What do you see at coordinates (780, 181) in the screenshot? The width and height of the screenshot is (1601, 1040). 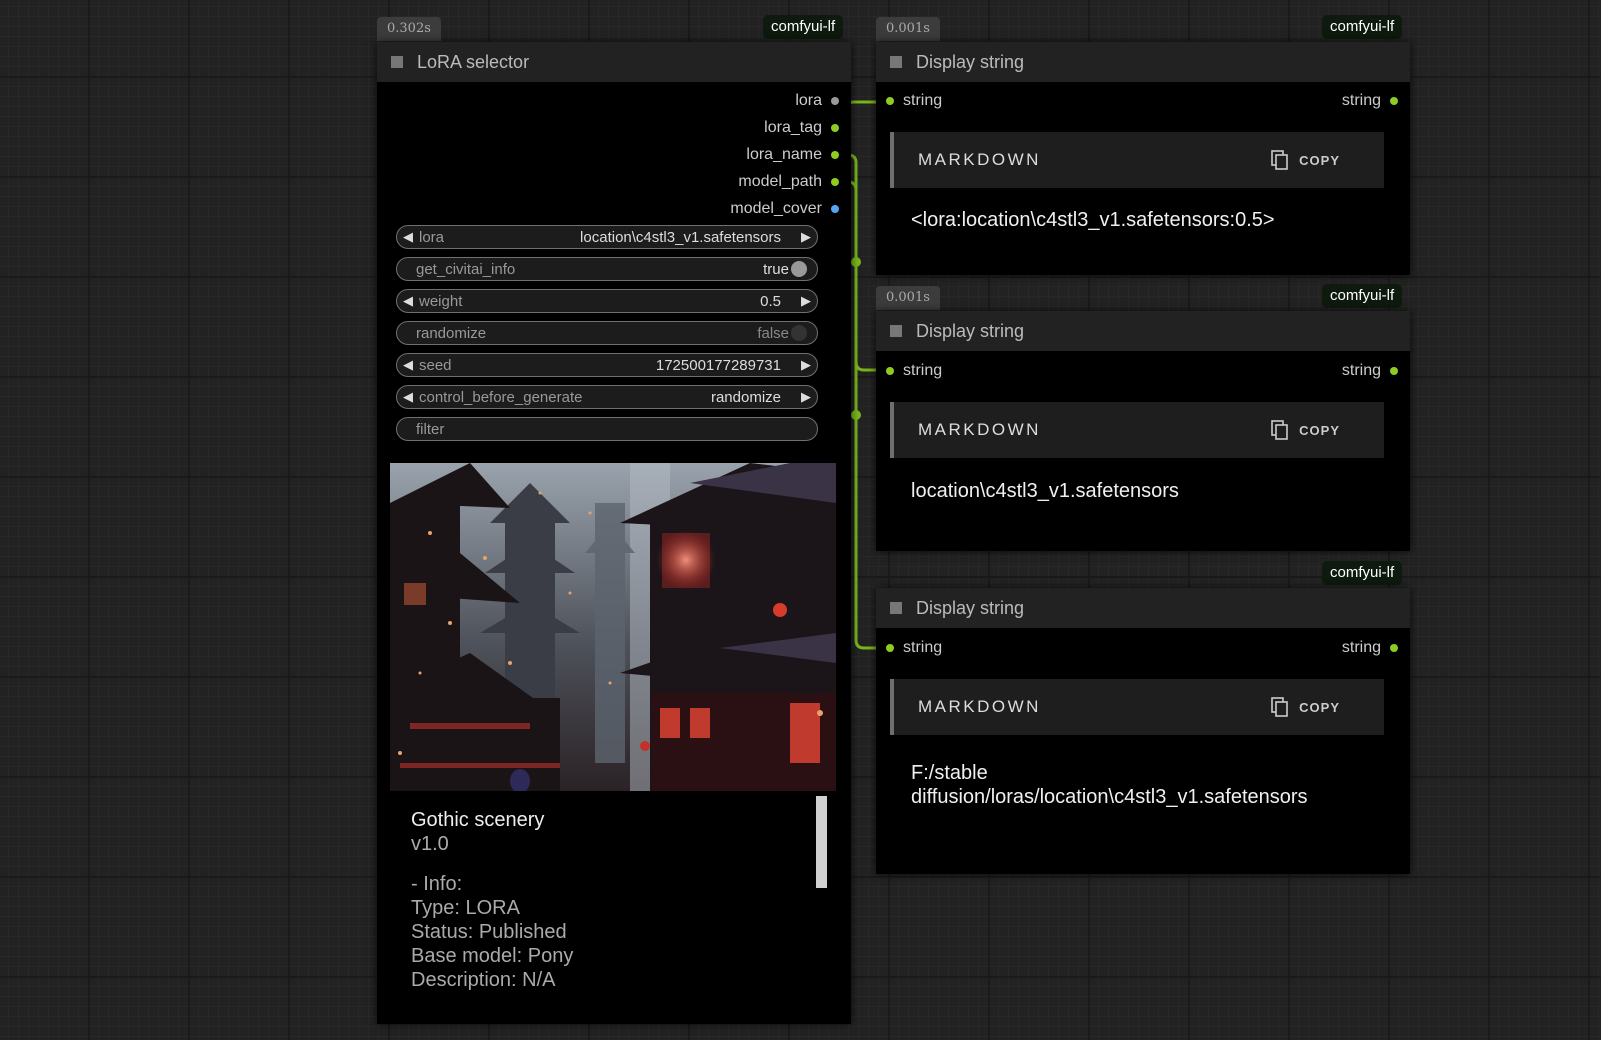 I see `output-label: model_path` at bounding box center [780, 181].